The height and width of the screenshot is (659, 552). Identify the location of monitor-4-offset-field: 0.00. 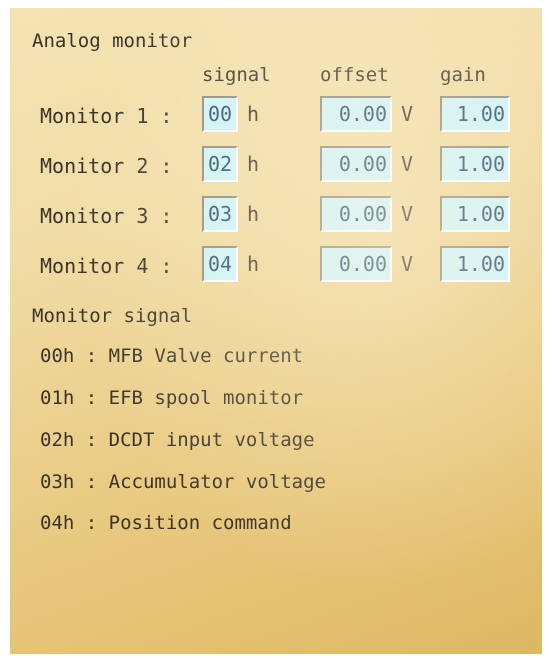
(356, 264).